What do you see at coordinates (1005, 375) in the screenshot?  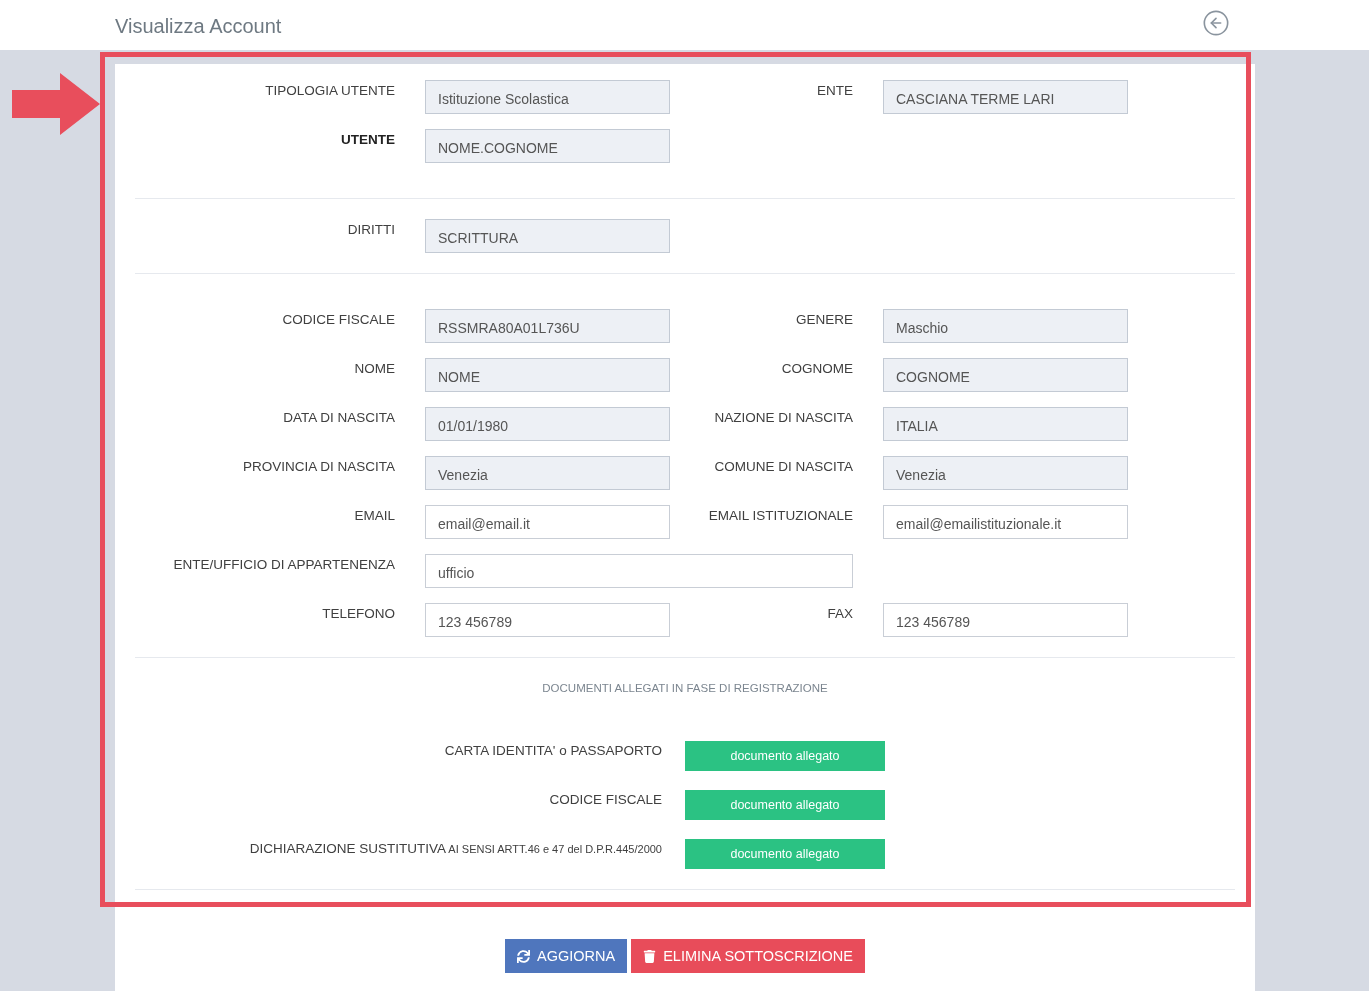 I see `text-field: COGNOME` at bounding box center [1005, 375].